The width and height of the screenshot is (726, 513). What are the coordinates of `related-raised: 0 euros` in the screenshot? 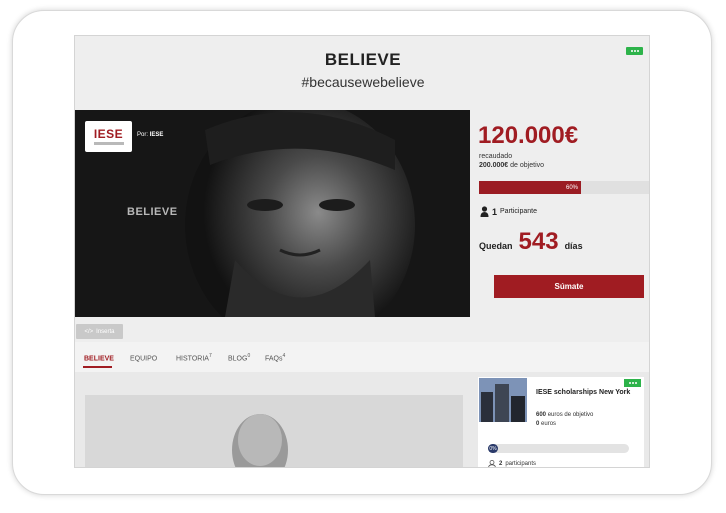 It's located at (546, 424).